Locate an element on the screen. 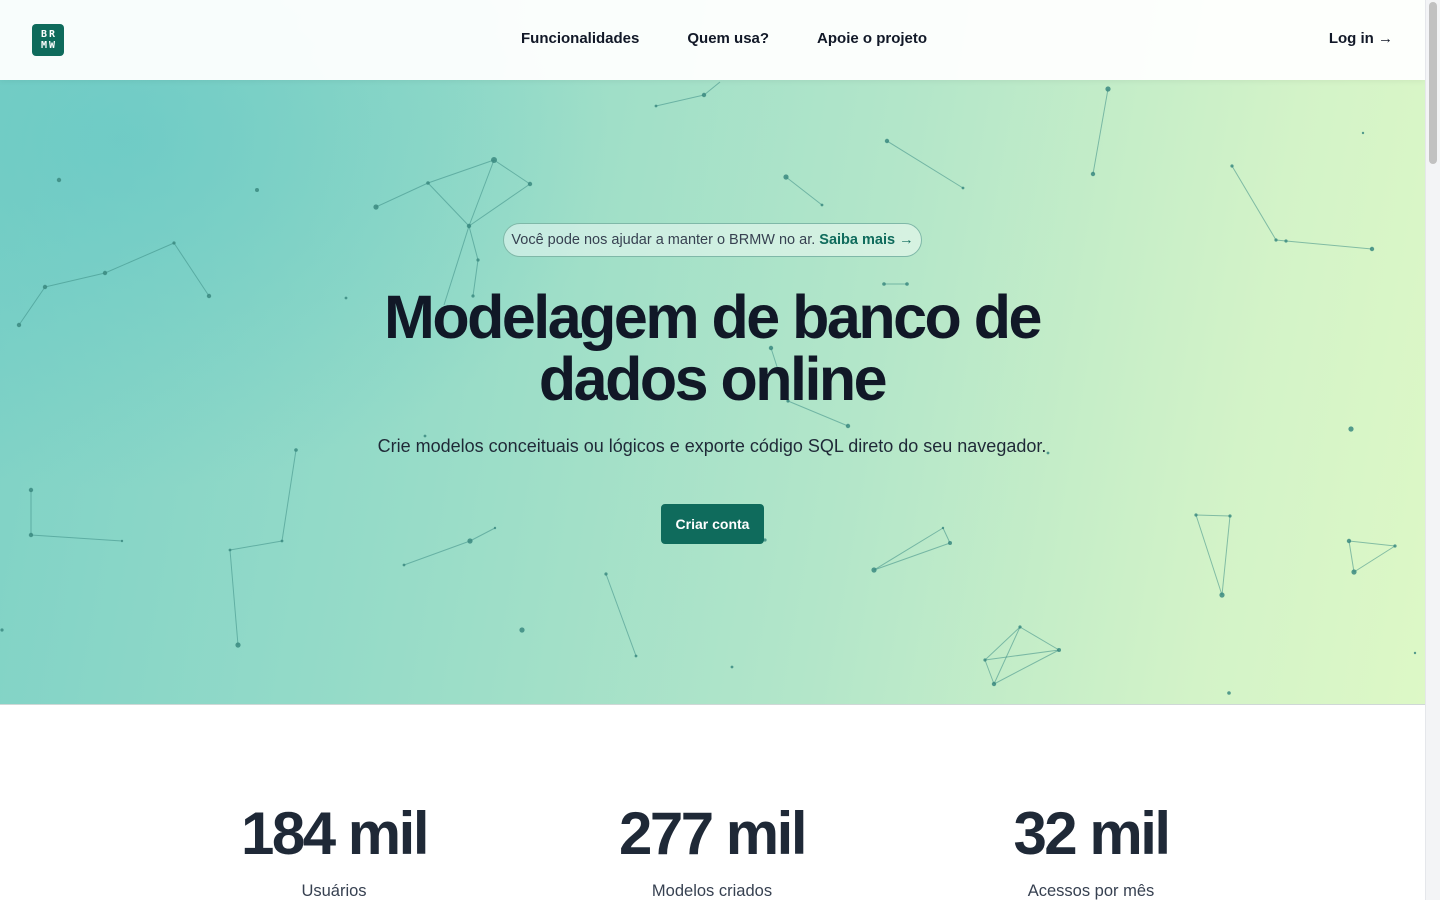 The image size is (1440, 900). stat-label: Modelos criados is located at coordinates (712, 891).